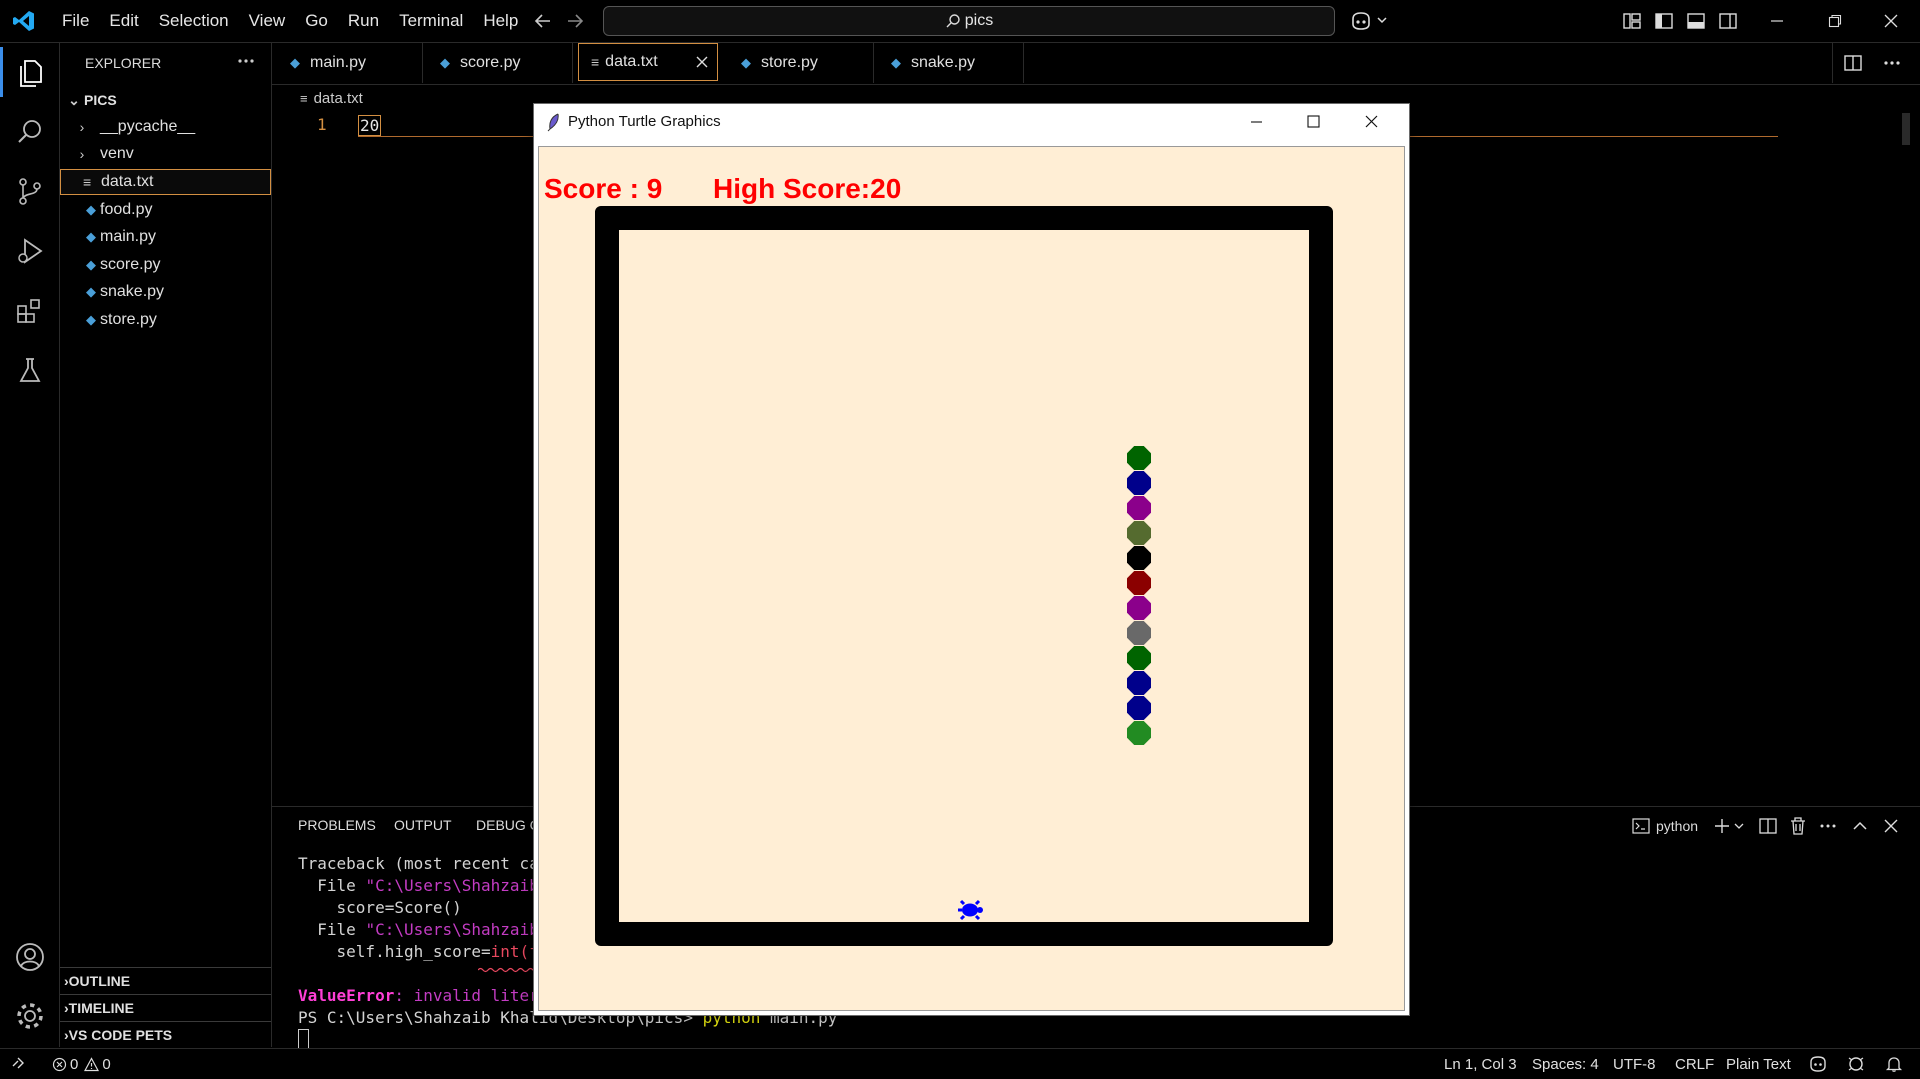 Image resolution: width=1920 pixels, height=1079 pixels. I want to click on tab-main-py: ◆ main.py, so click(347, 63).